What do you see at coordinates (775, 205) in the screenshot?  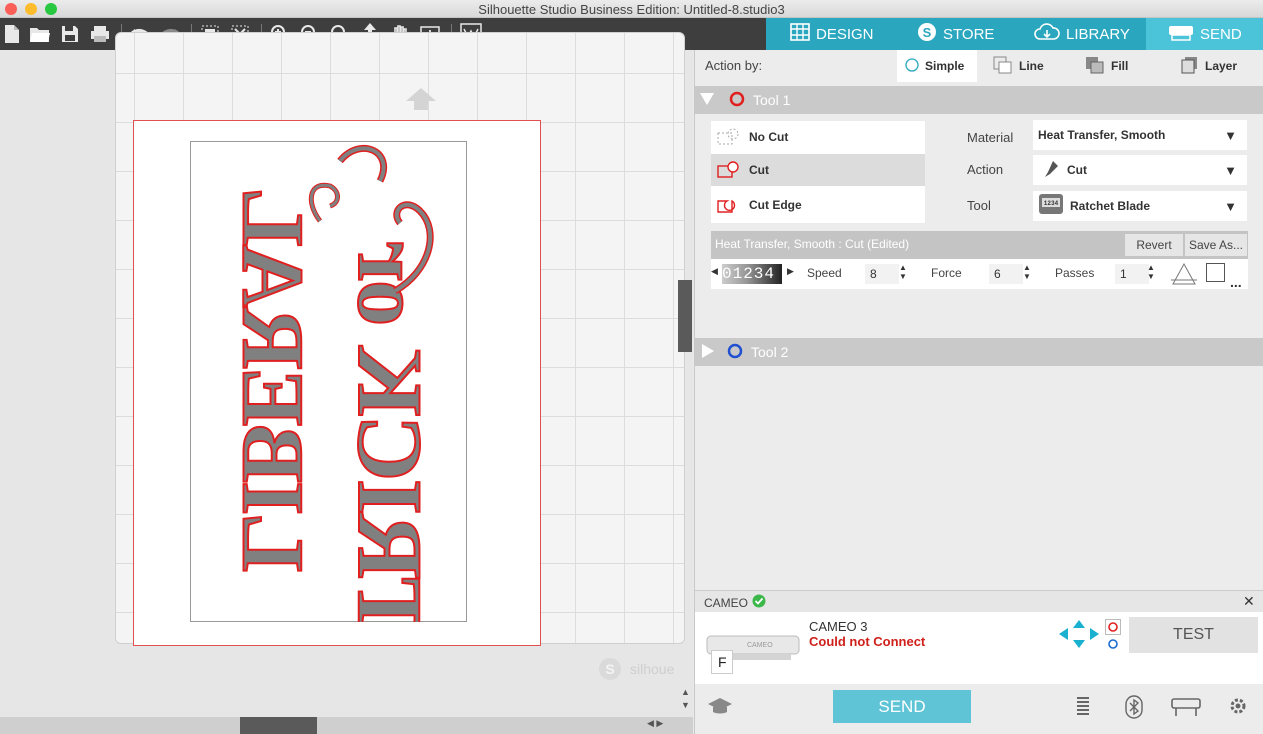 I see `cut-edge-label: Cut Edge` at bounding box center [775, 205].